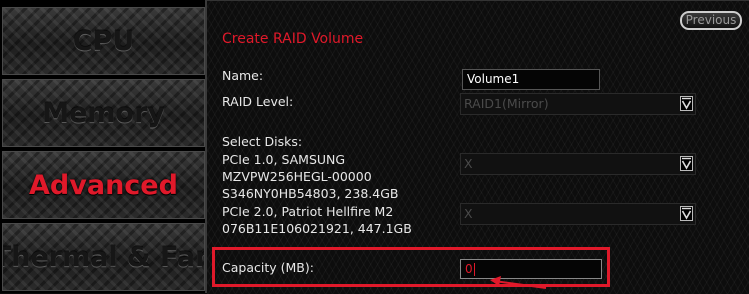  Describe the element at coordinates (468, 163) in the screenshot. I see `disk1-value: X` at that location.